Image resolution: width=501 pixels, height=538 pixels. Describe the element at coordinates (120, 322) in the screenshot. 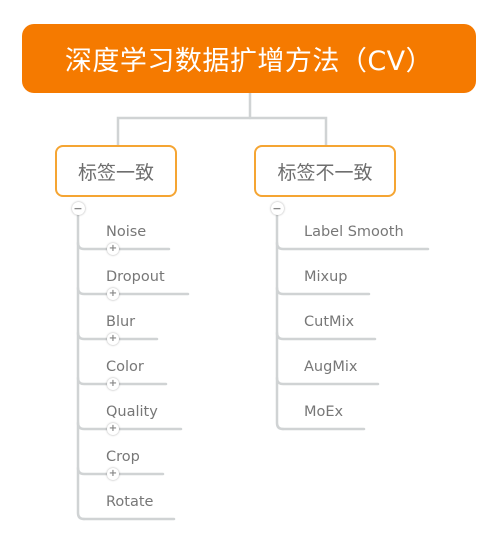

I see `leaf-node: Blur` at that location.